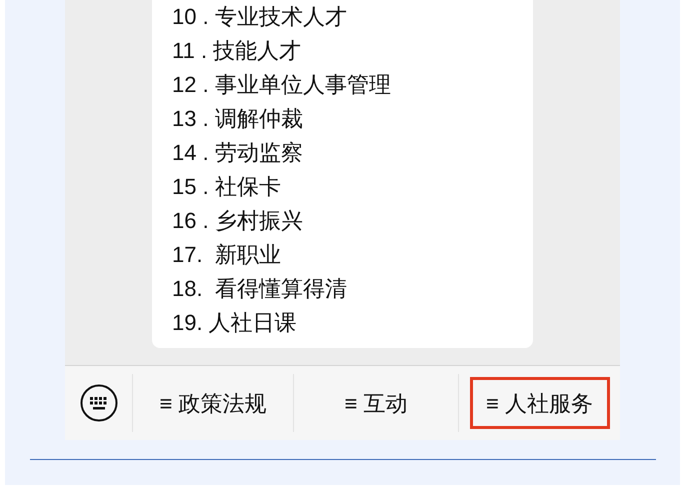 The width and height of the screenshot is (684, 490). I want to click on list-item-text: 17. 新职业, so click(227, 255).